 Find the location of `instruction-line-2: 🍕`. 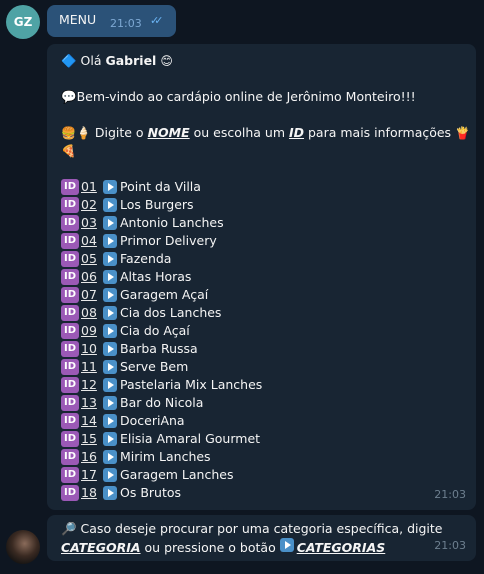

instruction-line-2: 🍕 is located at coordinates (262, 151).